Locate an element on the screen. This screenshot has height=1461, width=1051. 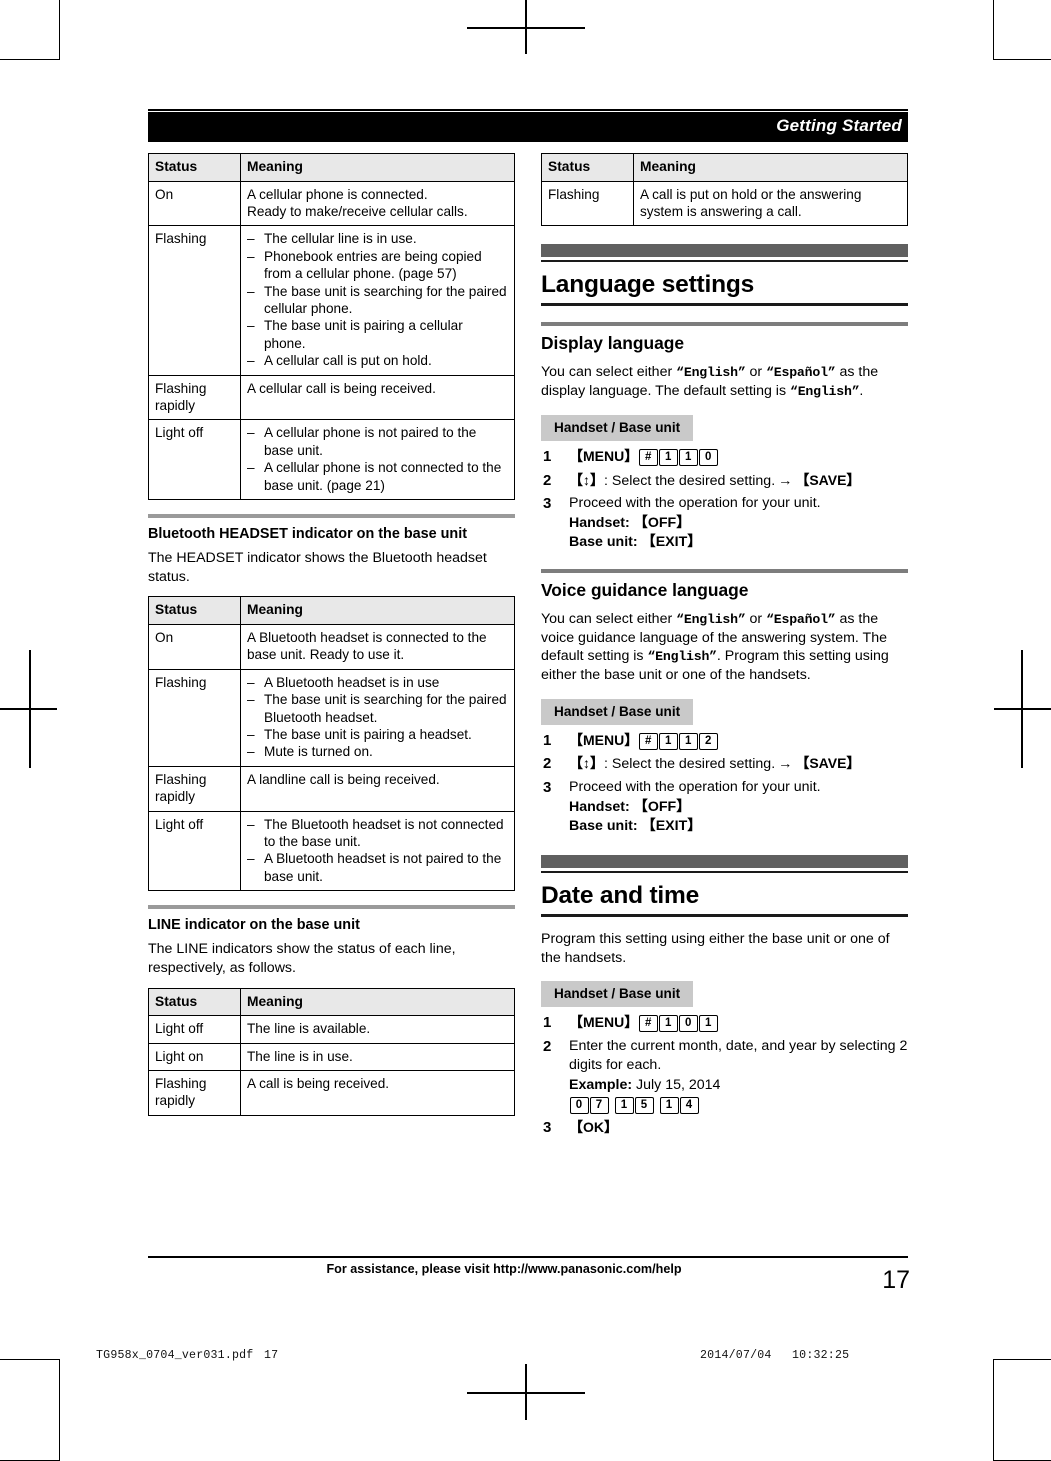
display-language-heading: Display language is located at coordinates (613, 343).